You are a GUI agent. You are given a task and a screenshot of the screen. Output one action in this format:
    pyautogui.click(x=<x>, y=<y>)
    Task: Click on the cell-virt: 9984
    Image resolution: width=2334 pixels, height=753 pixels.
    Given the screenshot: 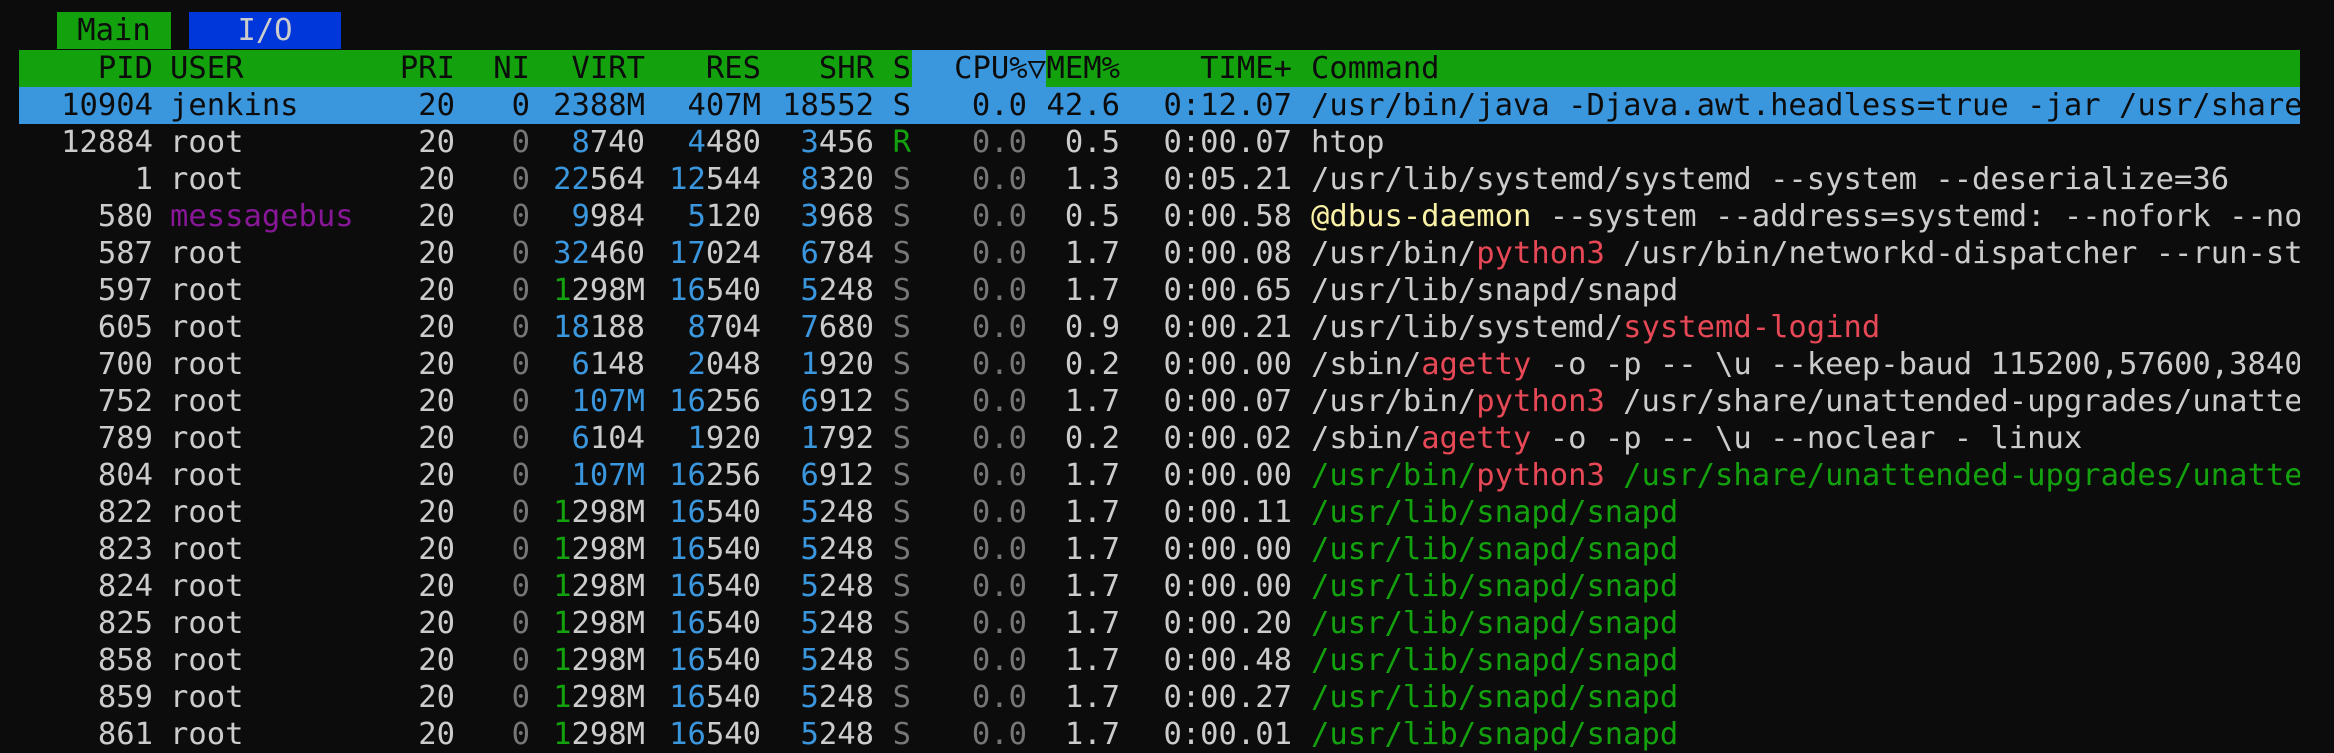 What is the action you would take?
    pyautogui.click(x=591, y=216)
    